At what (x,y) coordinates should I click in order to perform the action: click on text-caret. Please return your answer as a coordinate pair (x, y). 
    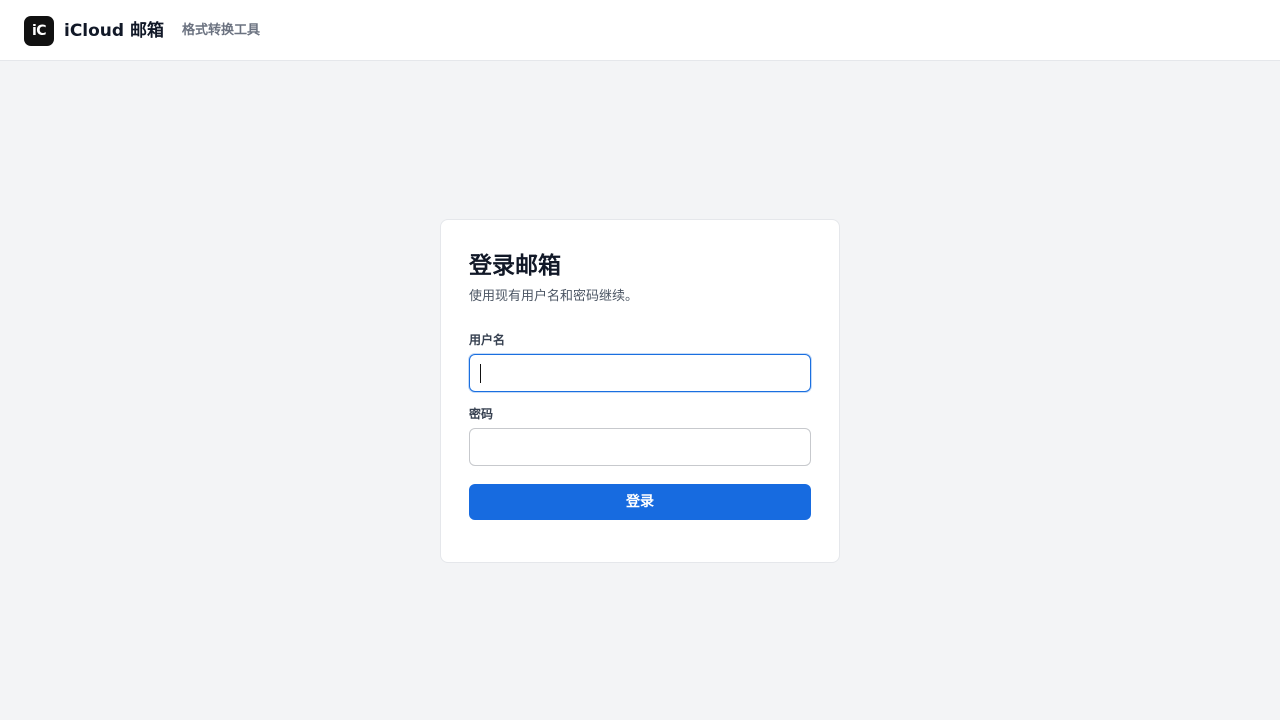
    Looking at the image, I should click on (480, 373).